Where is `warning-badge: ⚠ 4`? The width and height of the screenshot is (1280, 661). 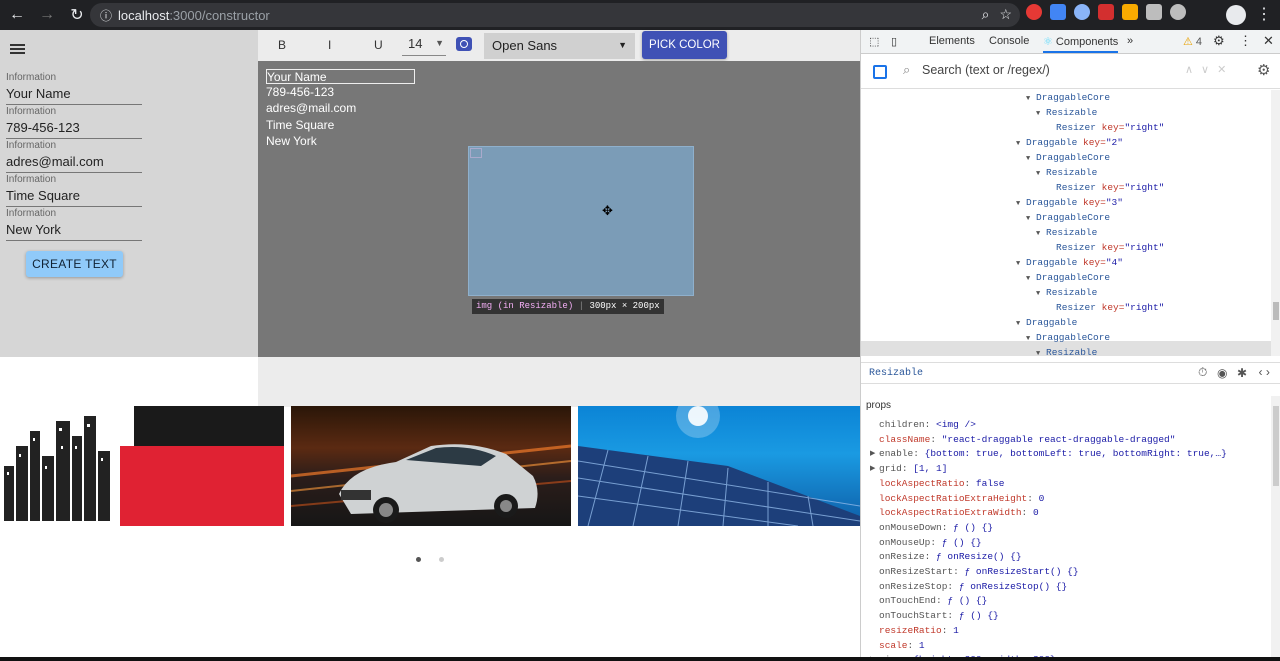 warning-badge: ⚠ 4 is located at coordinates (1192, 41).